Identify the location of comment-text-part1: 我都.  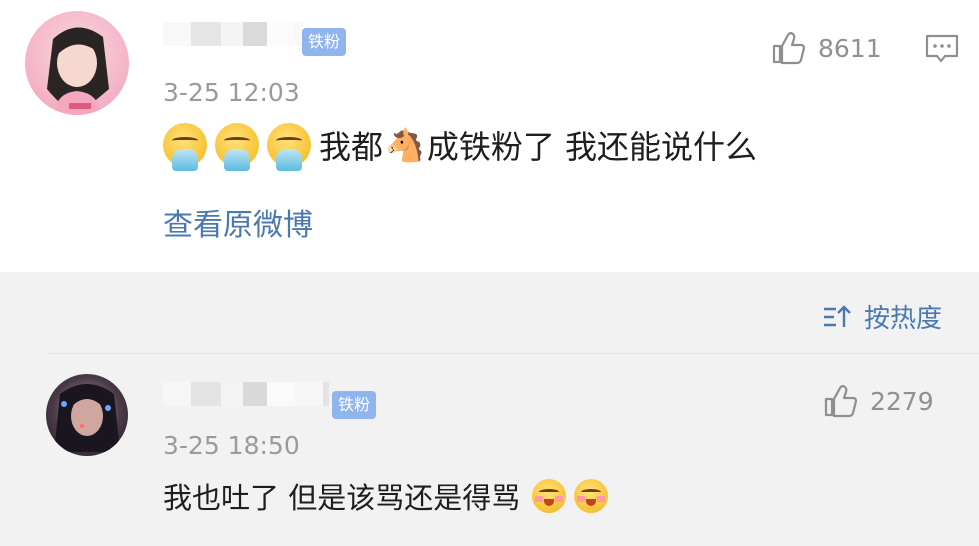
(351, 147).